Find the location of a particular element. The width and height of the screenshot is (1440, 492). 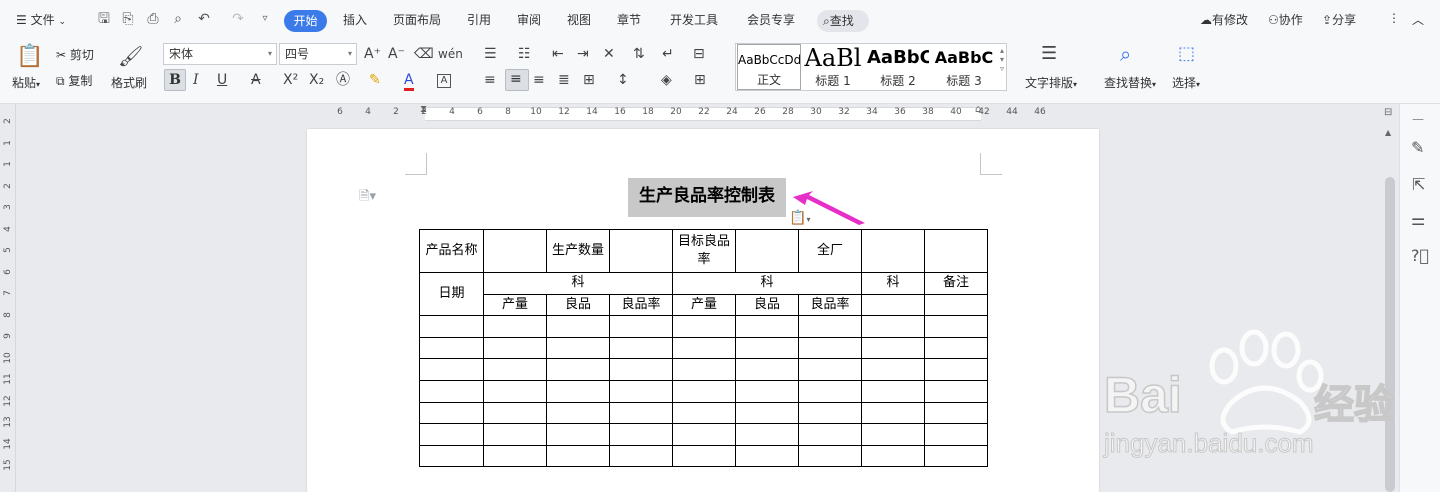

decrease-indent-icon: ⇤ is located at coordinates (558, 54).